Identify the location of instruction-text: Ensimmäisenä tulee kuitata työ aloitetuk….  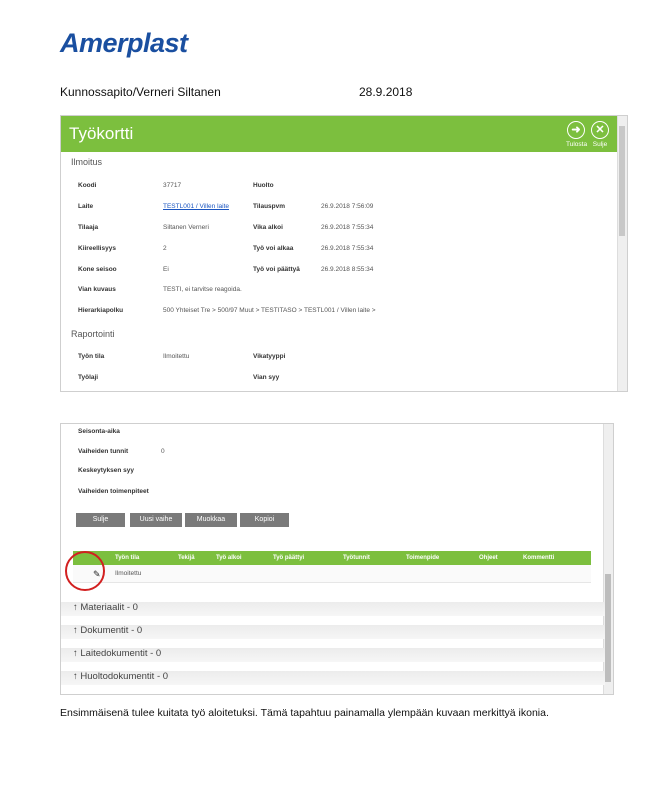
(304, 713).